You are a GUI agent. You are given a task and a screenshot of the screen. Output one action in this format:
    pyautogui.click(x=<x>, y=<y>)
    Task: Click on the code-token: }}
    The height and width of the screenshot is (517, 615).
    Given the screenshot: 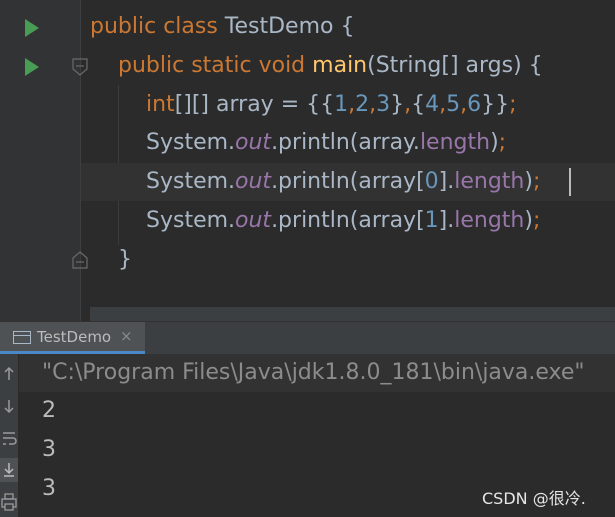 What is the action you would take?
    pyautogui.click(x=495, y=104)
    